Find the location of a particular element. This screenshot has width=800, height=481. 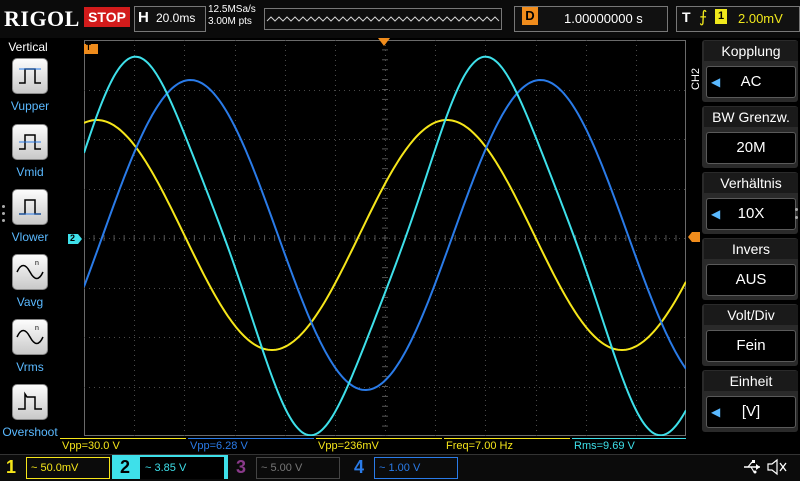

bw-value: 20M is located at coordinates (751, 147).